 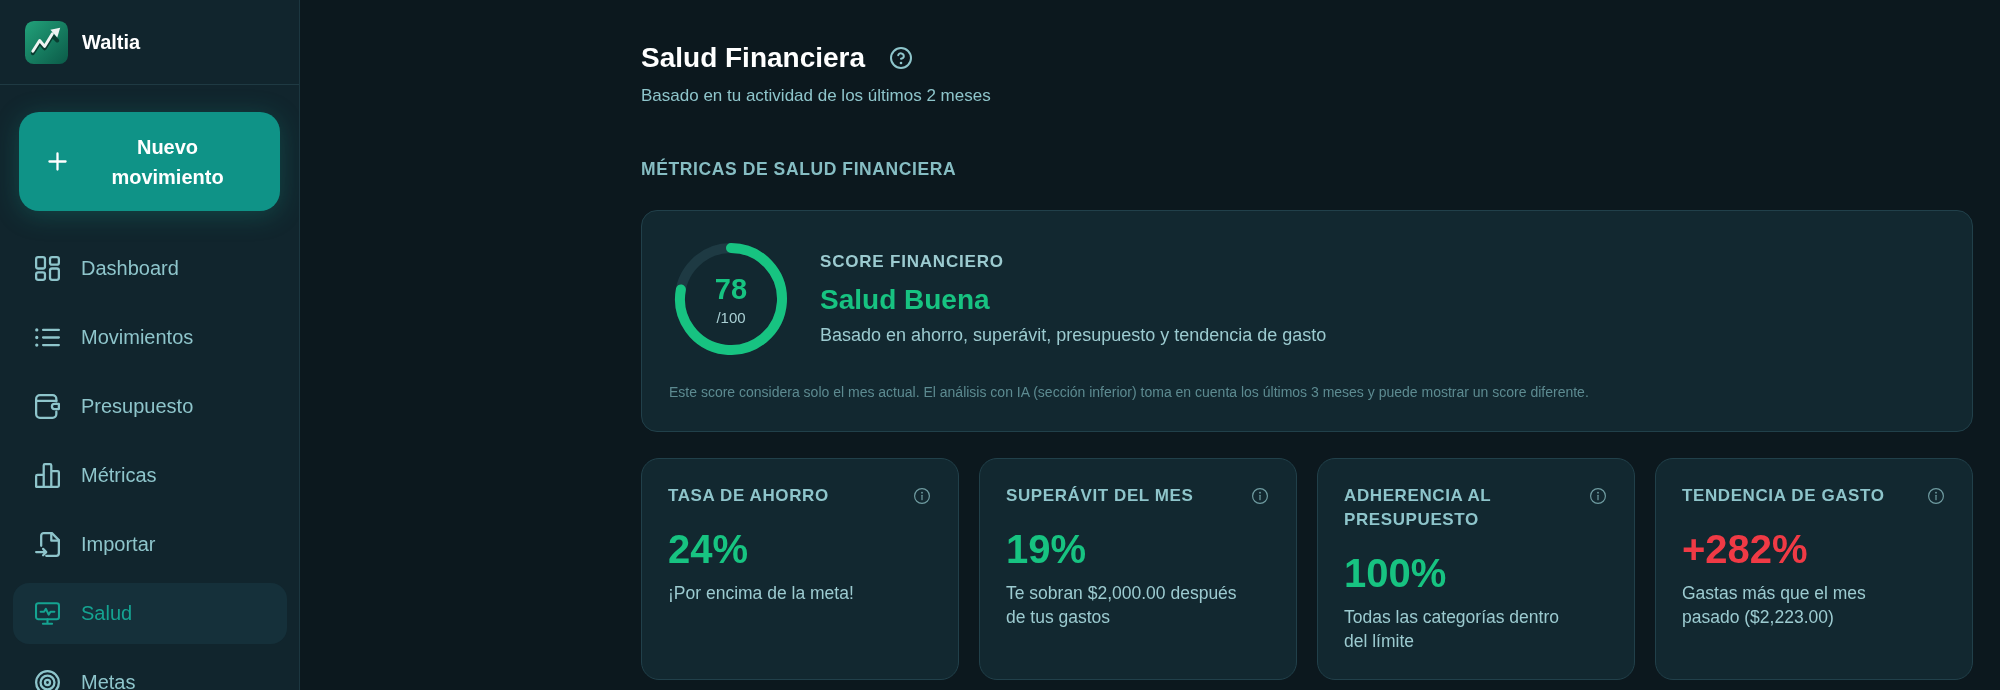 What do you see at coordinates (901, 58) in the screenshot?
I see `help-icon` at bounding box center [901, 58].